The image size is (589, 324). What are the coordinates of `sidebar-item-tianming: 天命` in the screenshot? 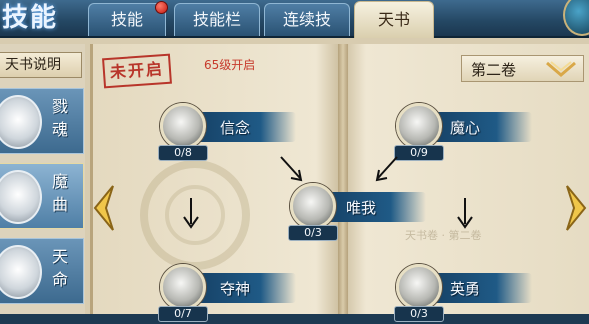 It's located at (42, 271).